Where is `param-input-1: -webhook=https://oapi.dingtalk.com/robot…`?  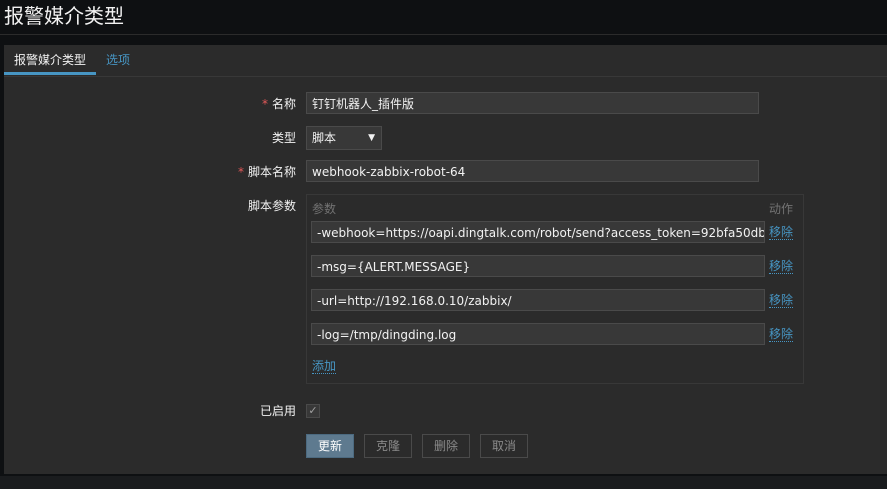 param-input-1: -webhook=https://oapi.dingtalk.com/robot… is located at coordinates (538, 232).